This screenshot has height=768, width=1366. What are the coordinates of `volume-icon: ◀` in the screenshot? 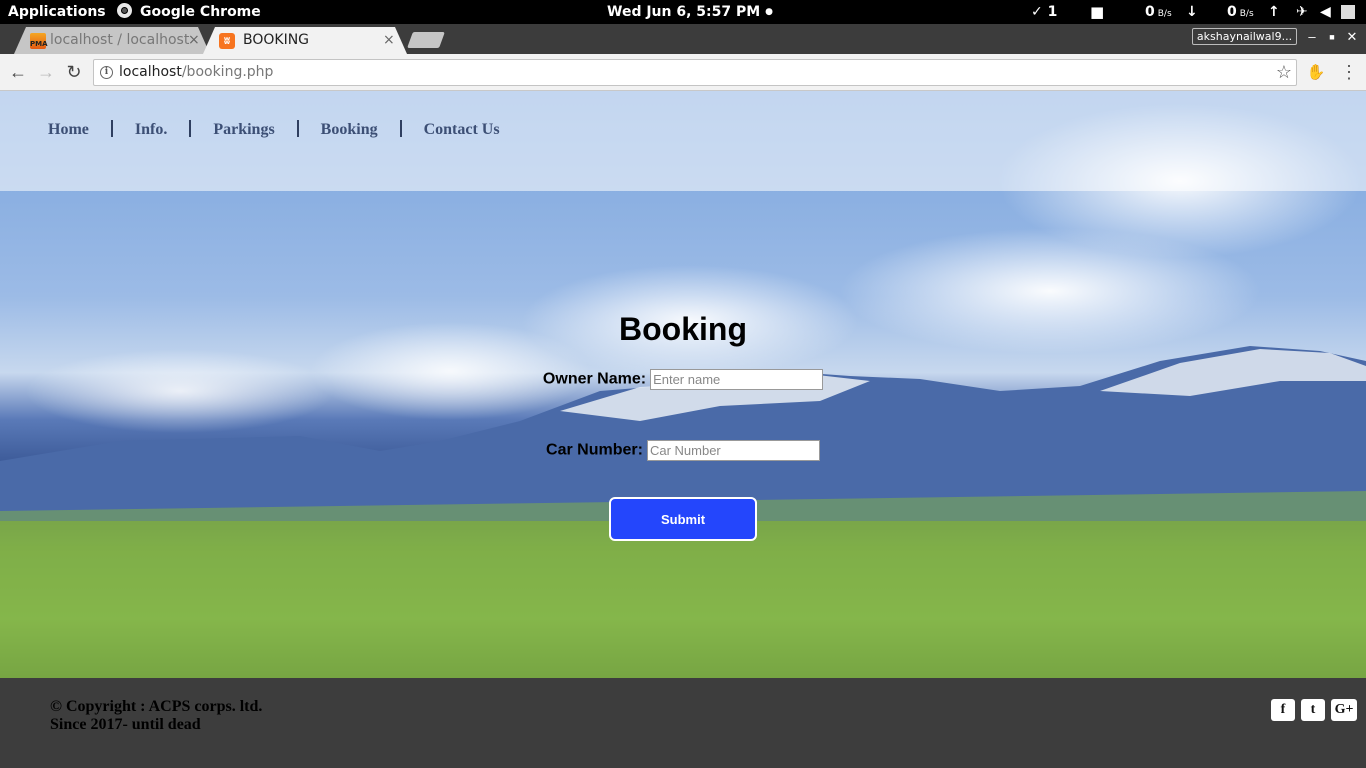 It's located at (1325, 12).